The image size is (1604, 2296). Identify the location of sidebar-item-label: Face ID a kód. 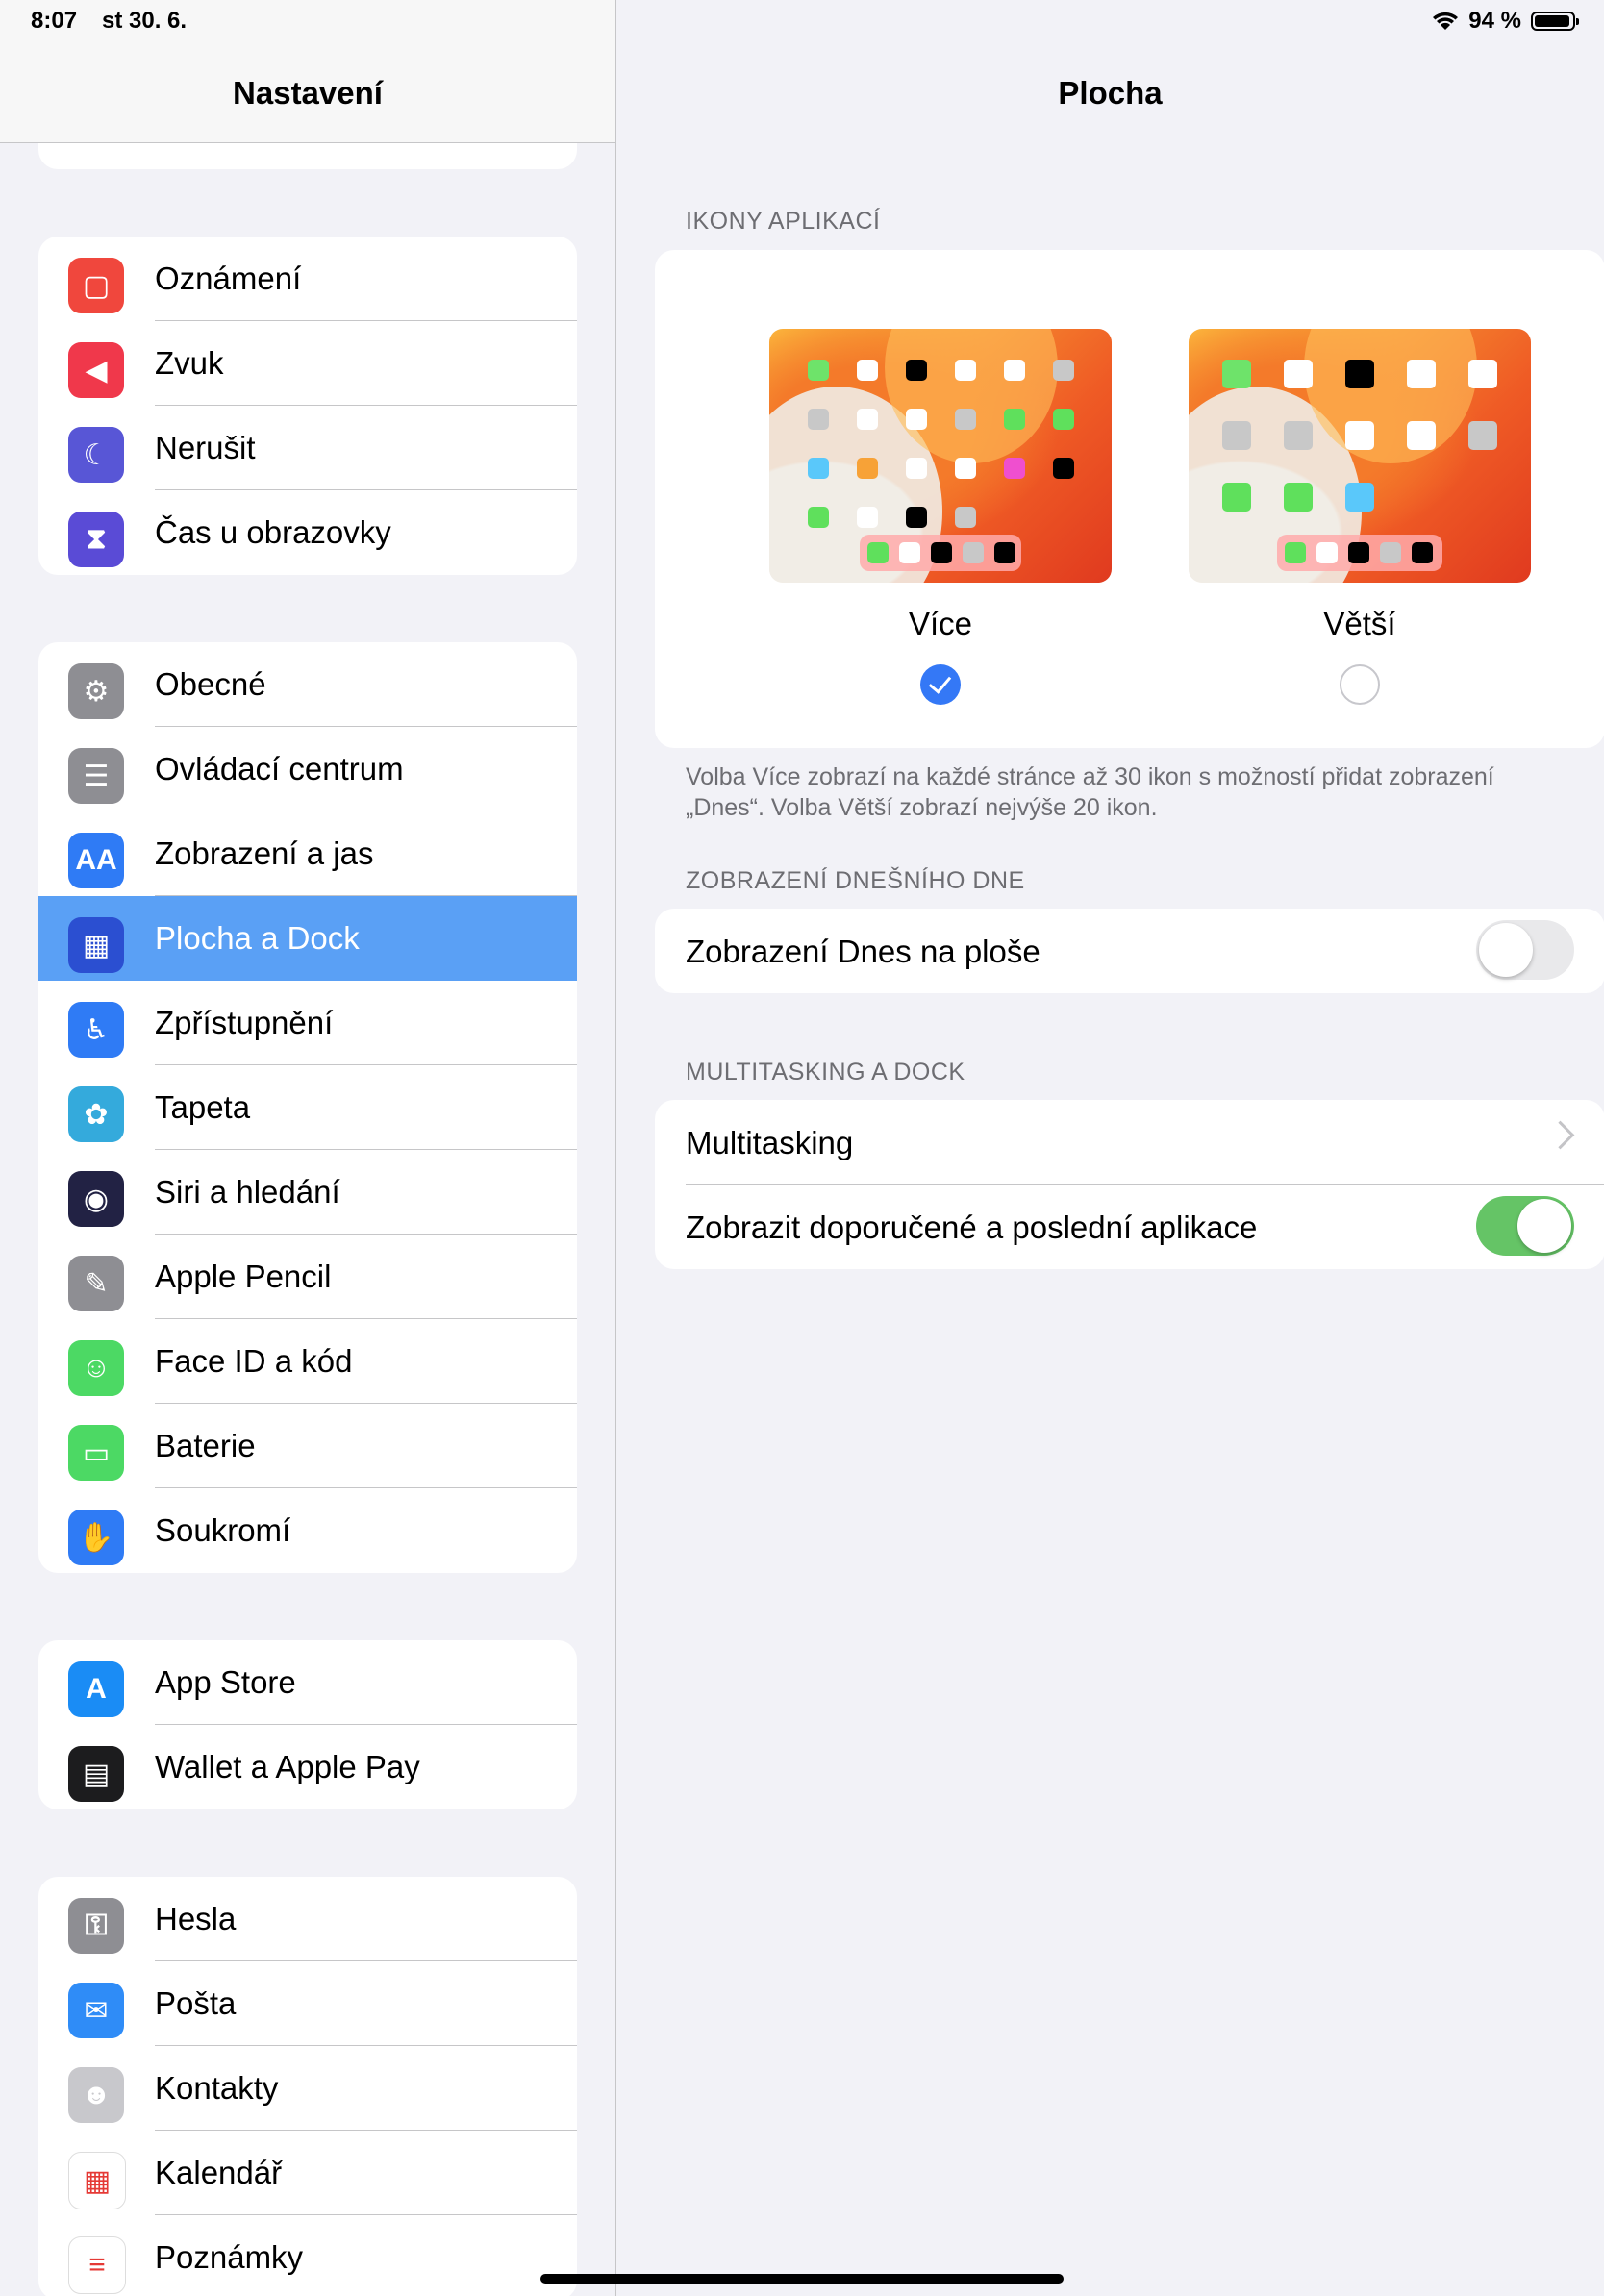
(254, 1361).